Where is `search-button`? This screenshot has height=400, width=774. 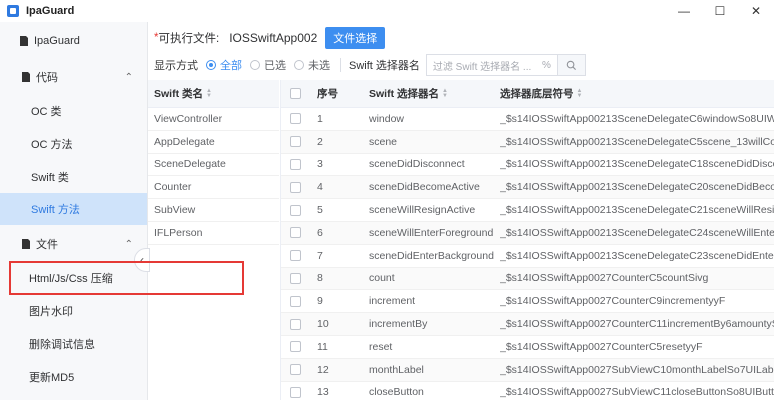
search-button is located at coordinates (571, 65).